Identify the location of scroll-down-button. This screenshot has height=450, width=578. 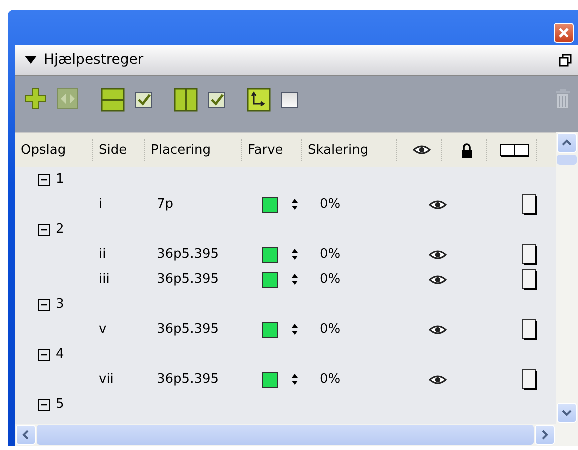
(567, 413).